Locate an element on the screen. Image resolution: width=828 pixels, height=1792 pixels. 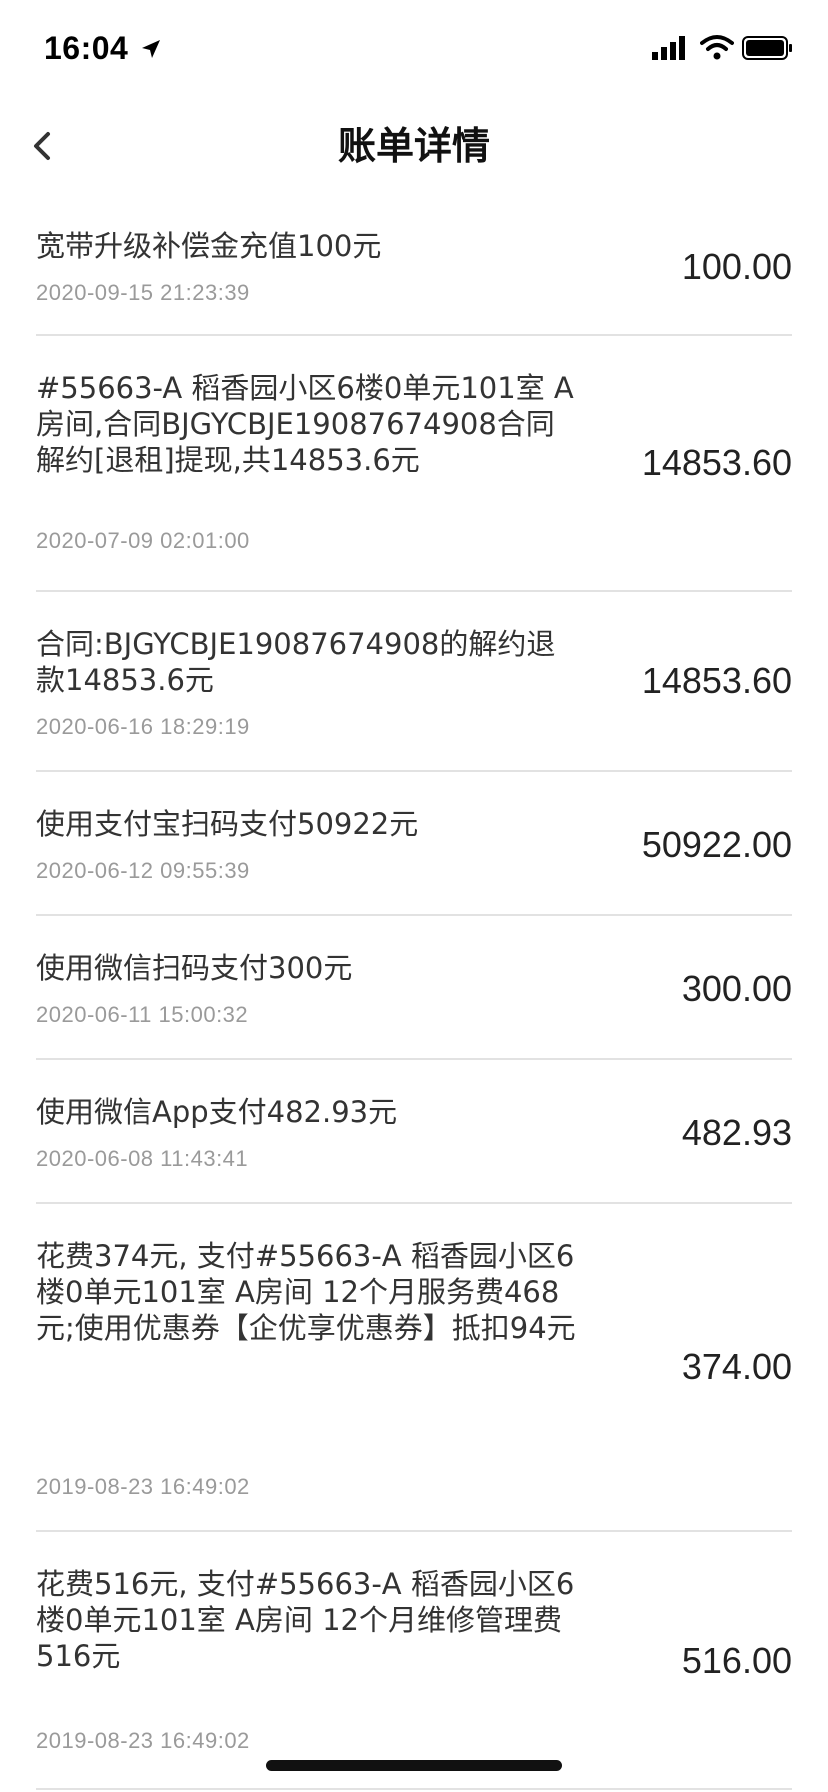
bill-amount: 516.00 is located at coordinates (736, 1660).